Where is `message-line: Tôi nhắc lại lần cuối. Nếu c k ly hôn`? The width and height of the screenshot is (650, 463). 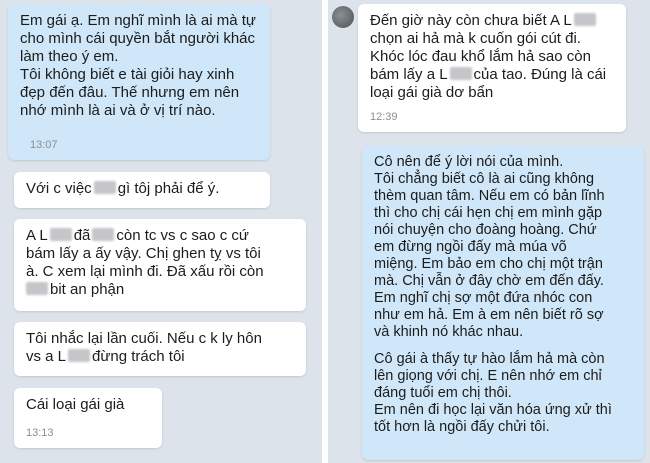 message-line: Tôi nhắc lại lần cuối. Nếu c k ly hôn is located at coordinates (144, 338).